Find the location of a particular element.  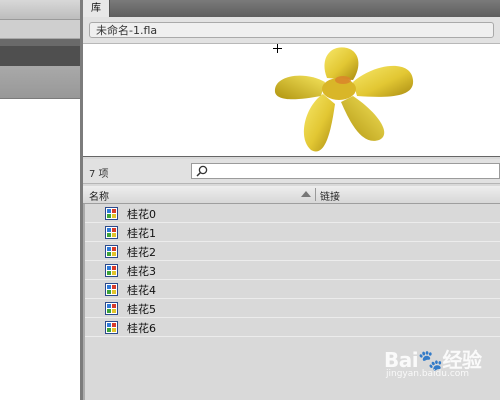

left-panel-strip is located at coordinates (40, 29).